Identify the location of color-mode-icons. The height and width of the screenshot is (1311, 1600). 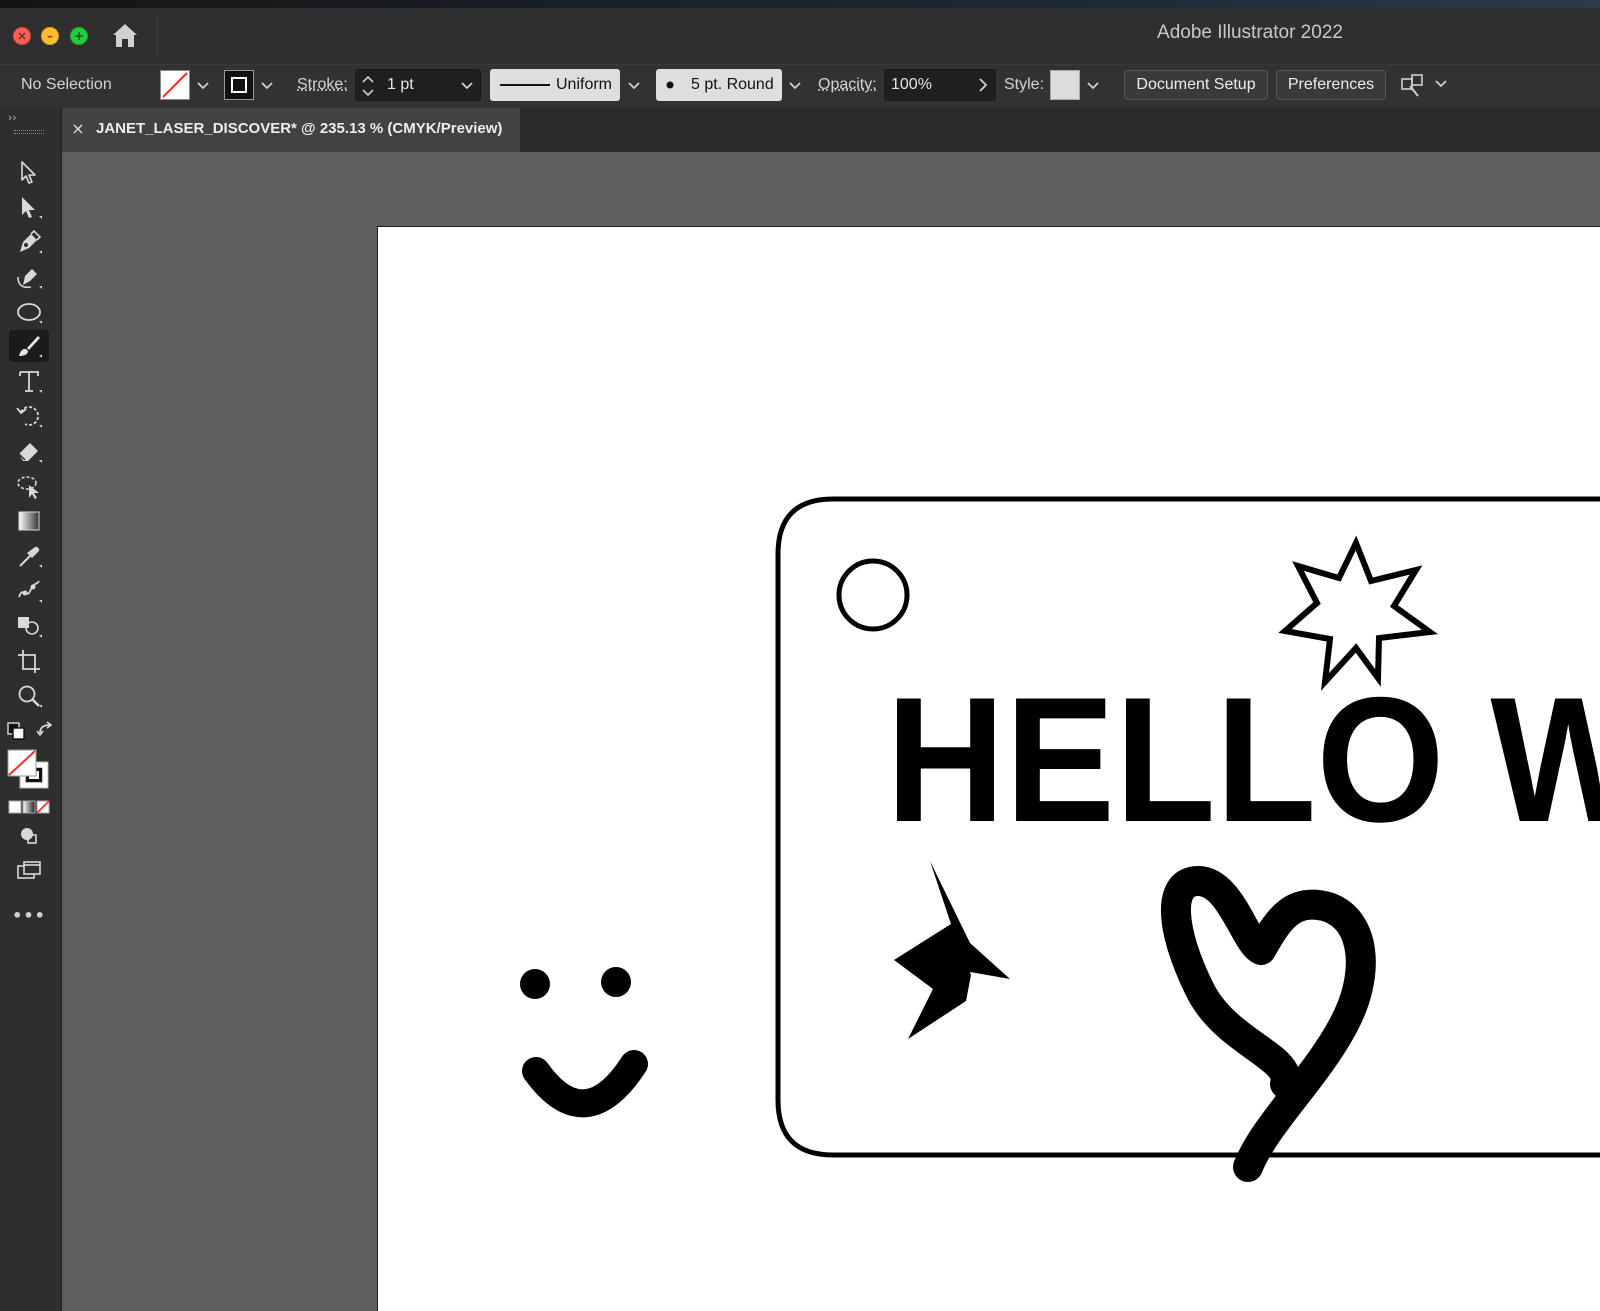
(29, 807).